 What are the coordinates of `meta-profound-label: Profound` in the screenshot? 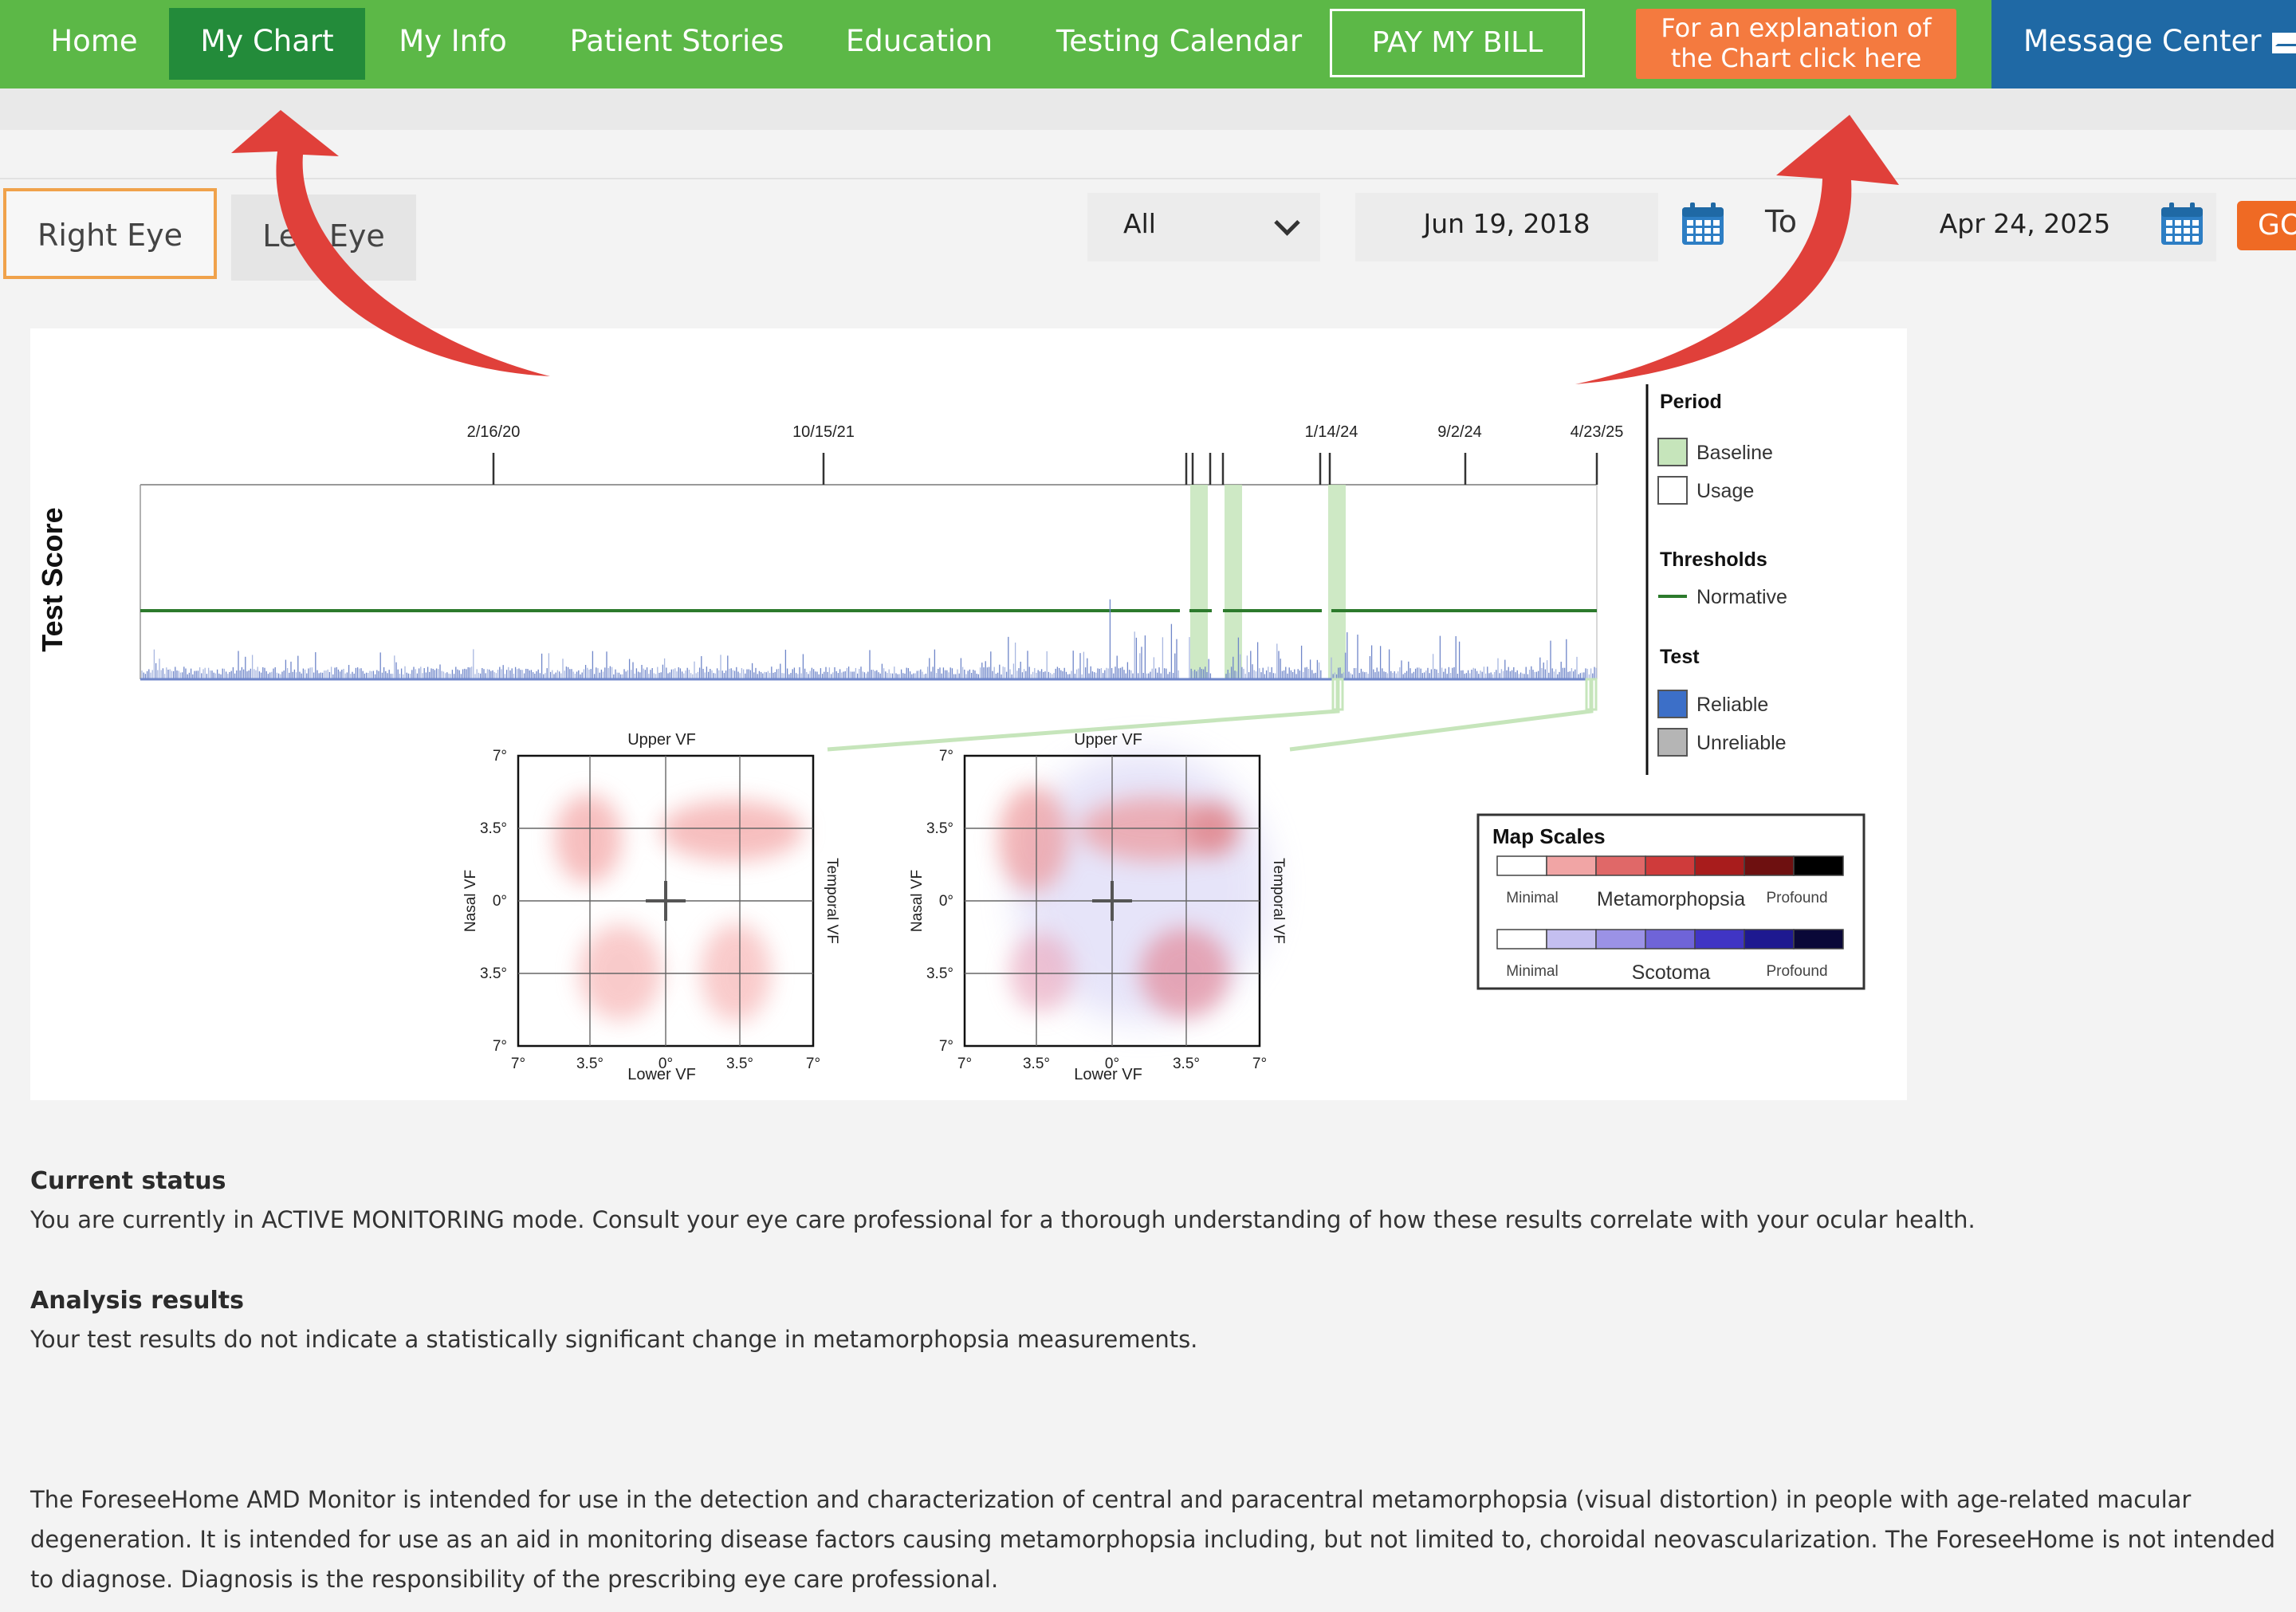 It's located at (1796, 898).